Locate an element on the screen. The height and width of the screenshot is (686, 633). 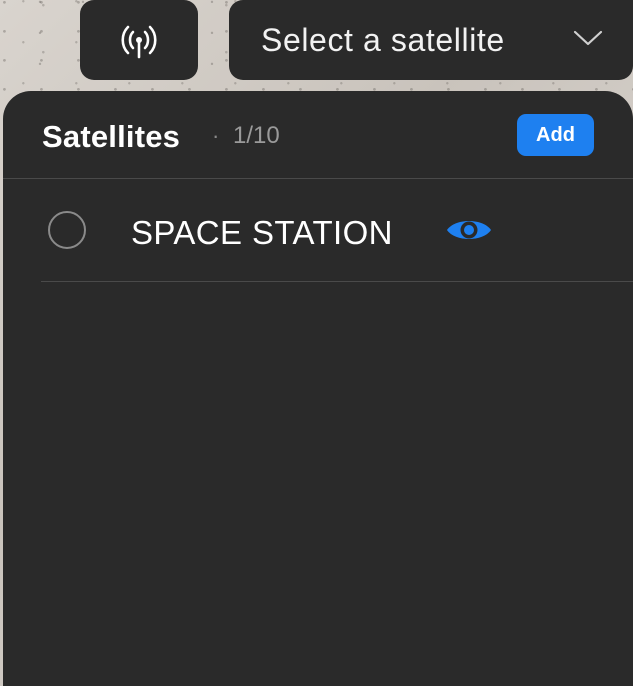
satellite-select: Select a satellite is located at coordinates (431, 40).